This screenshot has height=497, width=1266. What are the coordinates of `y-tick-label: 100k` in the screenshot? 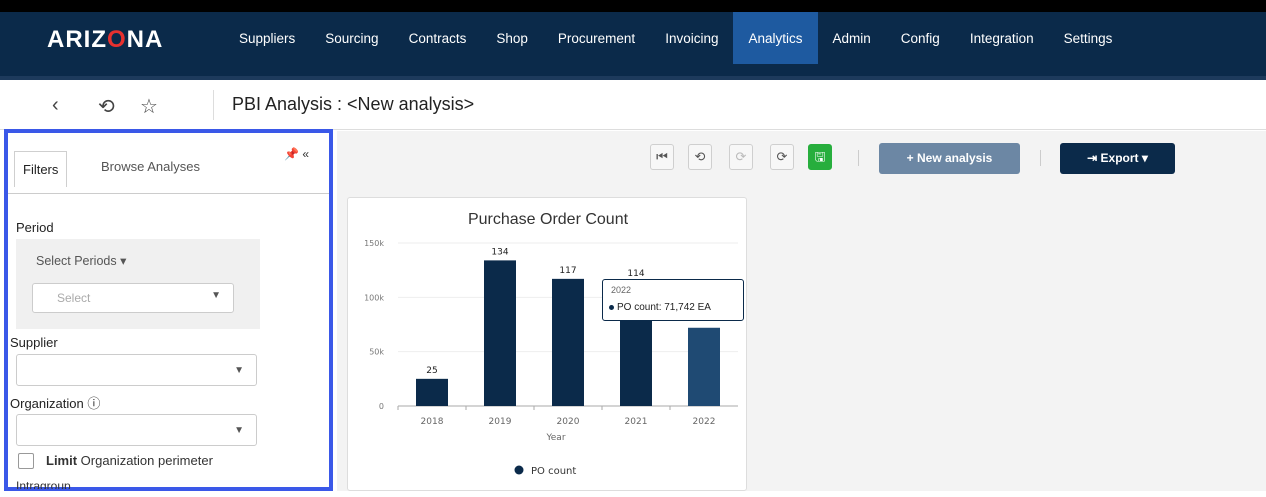 It's located at (374, 297).